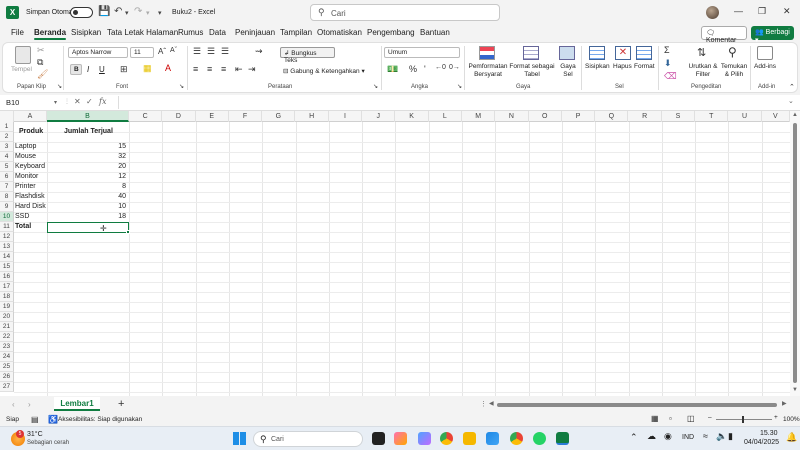 This screenshot has height=450, width=800. Describe the element at coordinates (88, 69) in the screenshot. I see `italic-button: I` at that location.